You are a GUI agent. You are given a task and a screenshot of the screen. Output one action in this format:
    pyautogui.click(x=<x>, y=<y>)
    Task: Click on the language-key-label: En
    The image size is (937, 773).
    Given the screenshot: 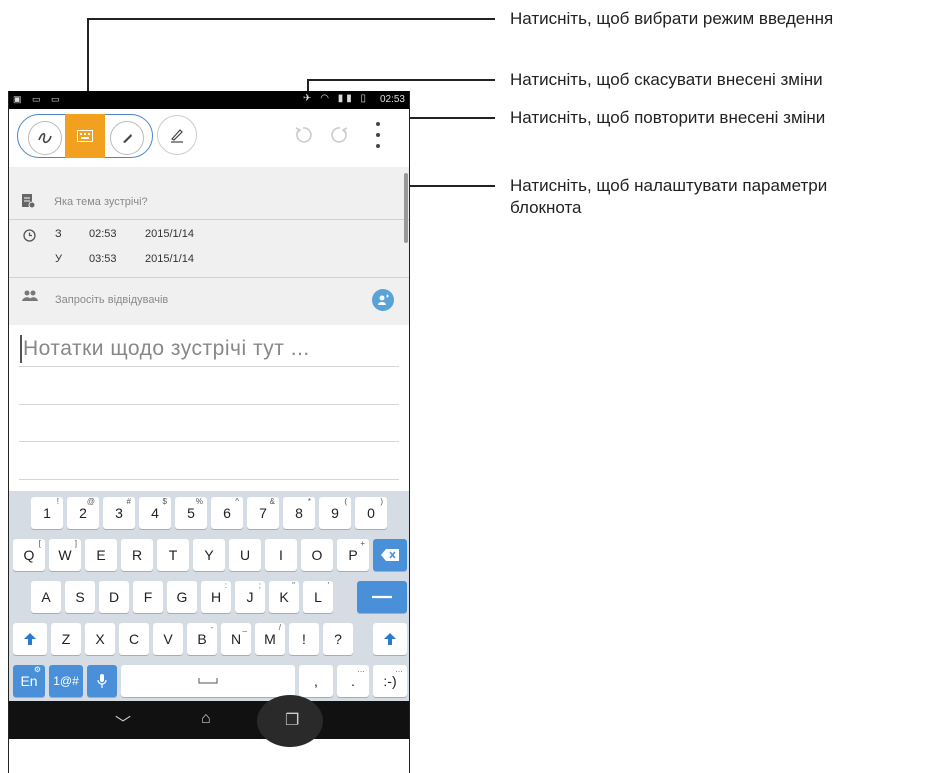 What is the action you would take?
    pyautogui.click(x=29, y=681)
    